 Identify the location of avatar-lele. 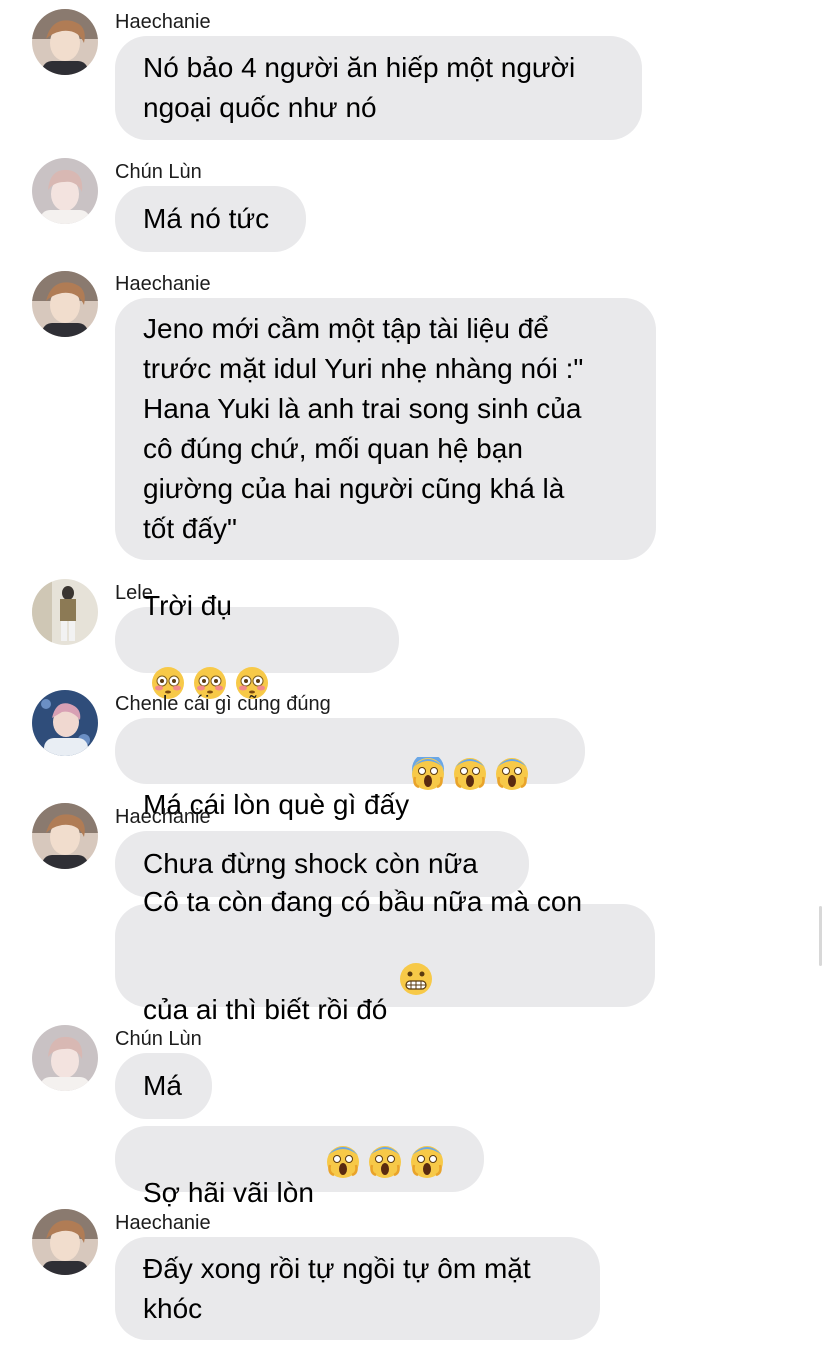
(65, 612).